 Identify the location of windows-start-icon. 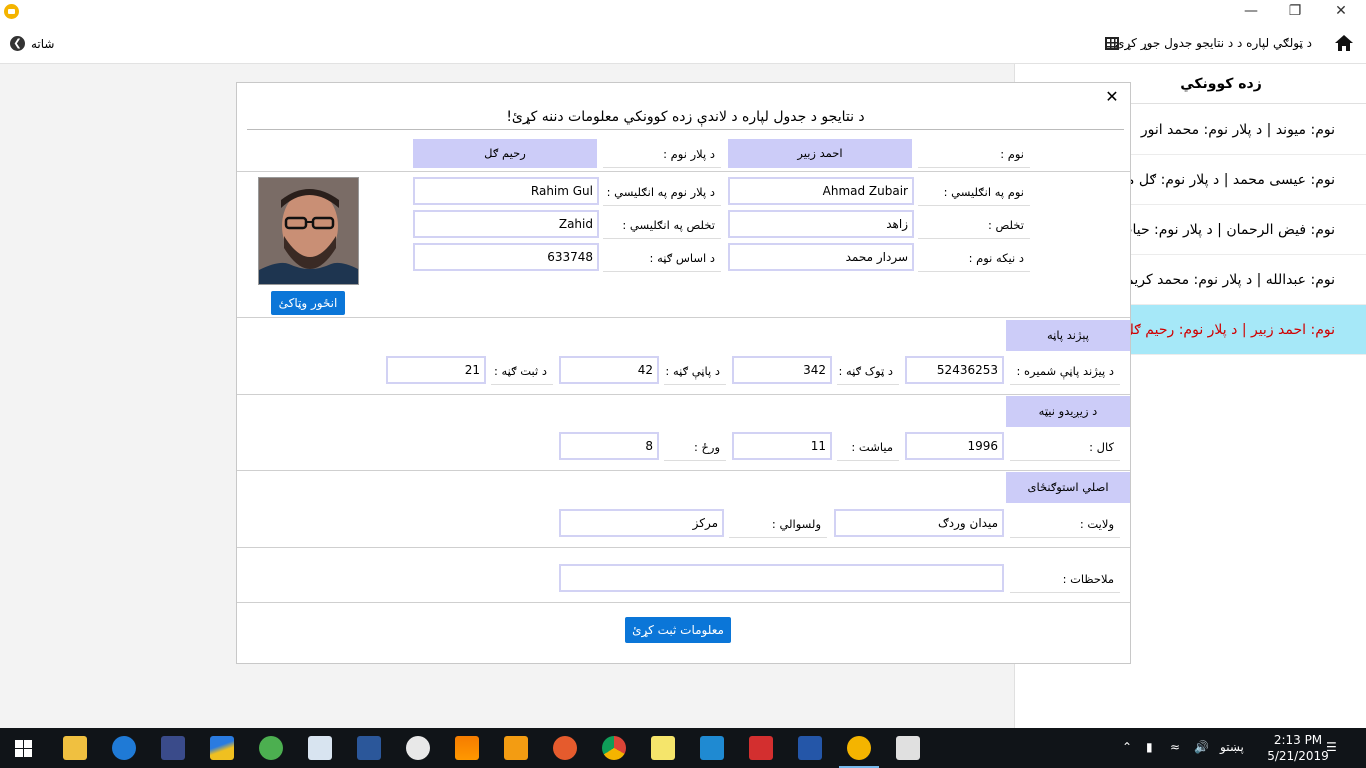
(23, 748).